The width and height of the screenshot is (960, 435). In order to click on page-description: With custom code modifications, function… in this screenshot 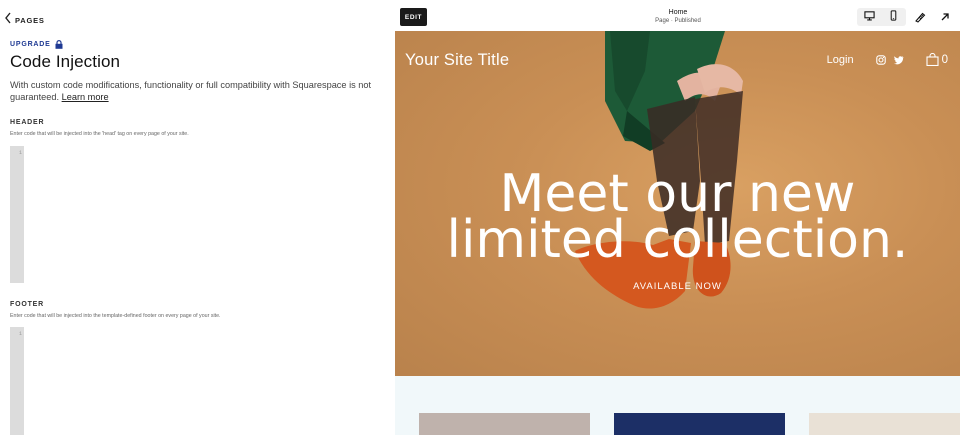, I will do `click(192, 91)`.